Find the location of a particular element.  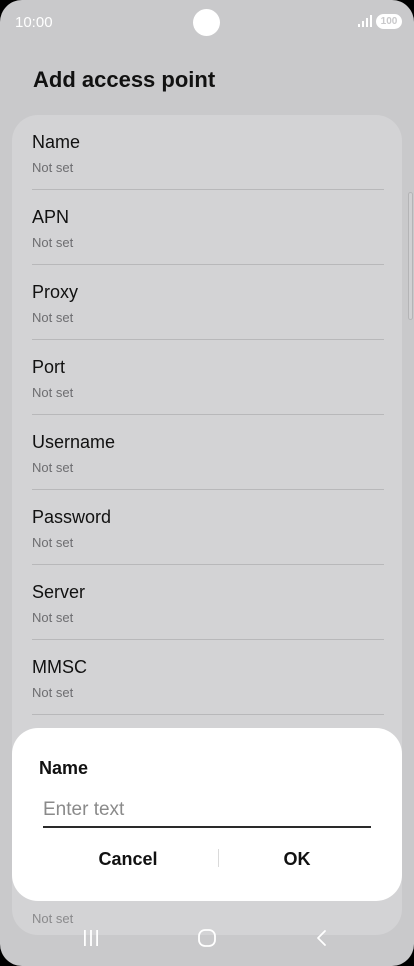

navigation-bar is located at coordinates (207, 940).